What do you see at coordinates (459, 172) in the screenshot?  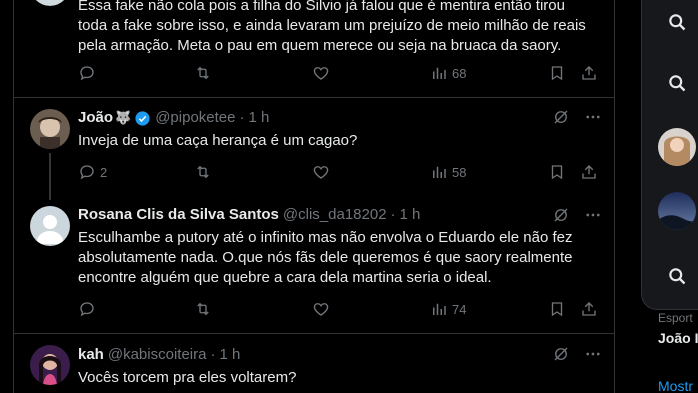 I see `views-count: 58` at bounding box center [459, 172].